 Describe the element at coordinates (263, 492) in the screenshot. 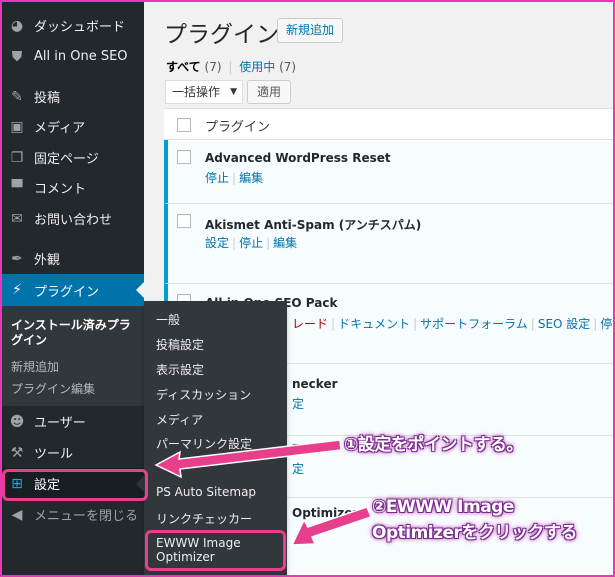

I see `annotation-arrows` at that location.